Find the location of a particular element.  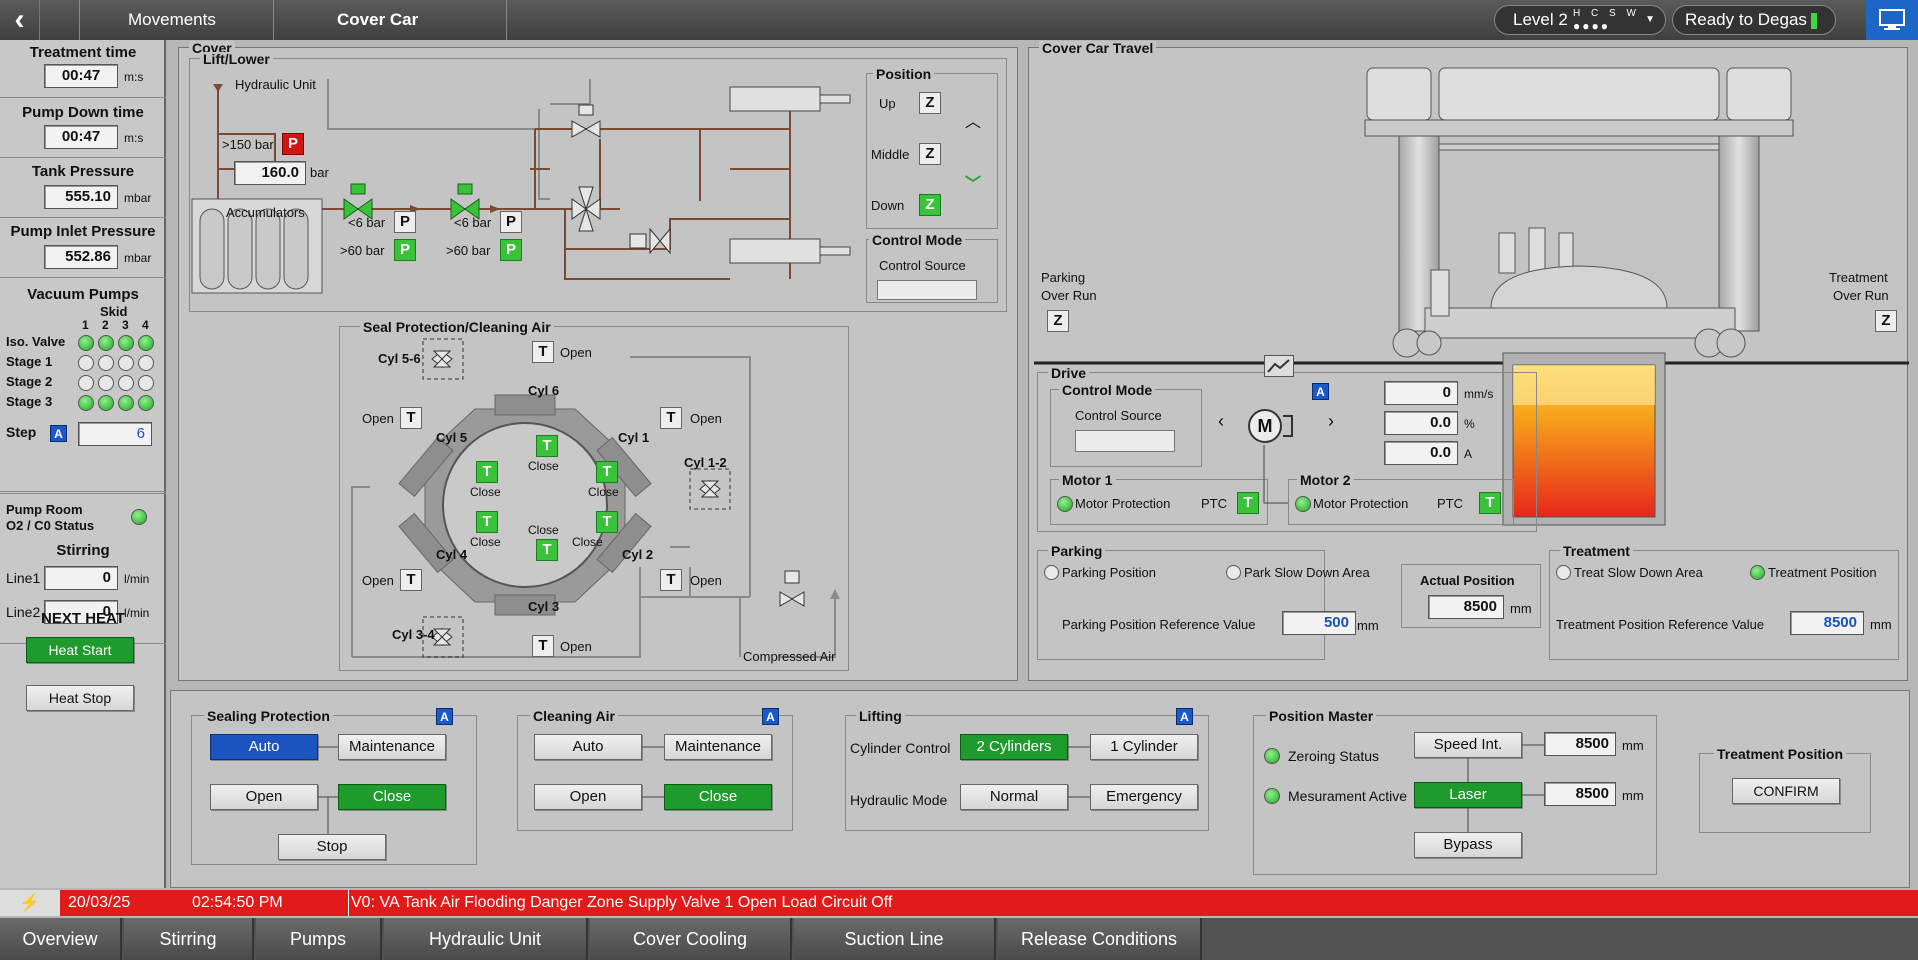

treat-slow-down-radio is located at coordinates (1563, 572).